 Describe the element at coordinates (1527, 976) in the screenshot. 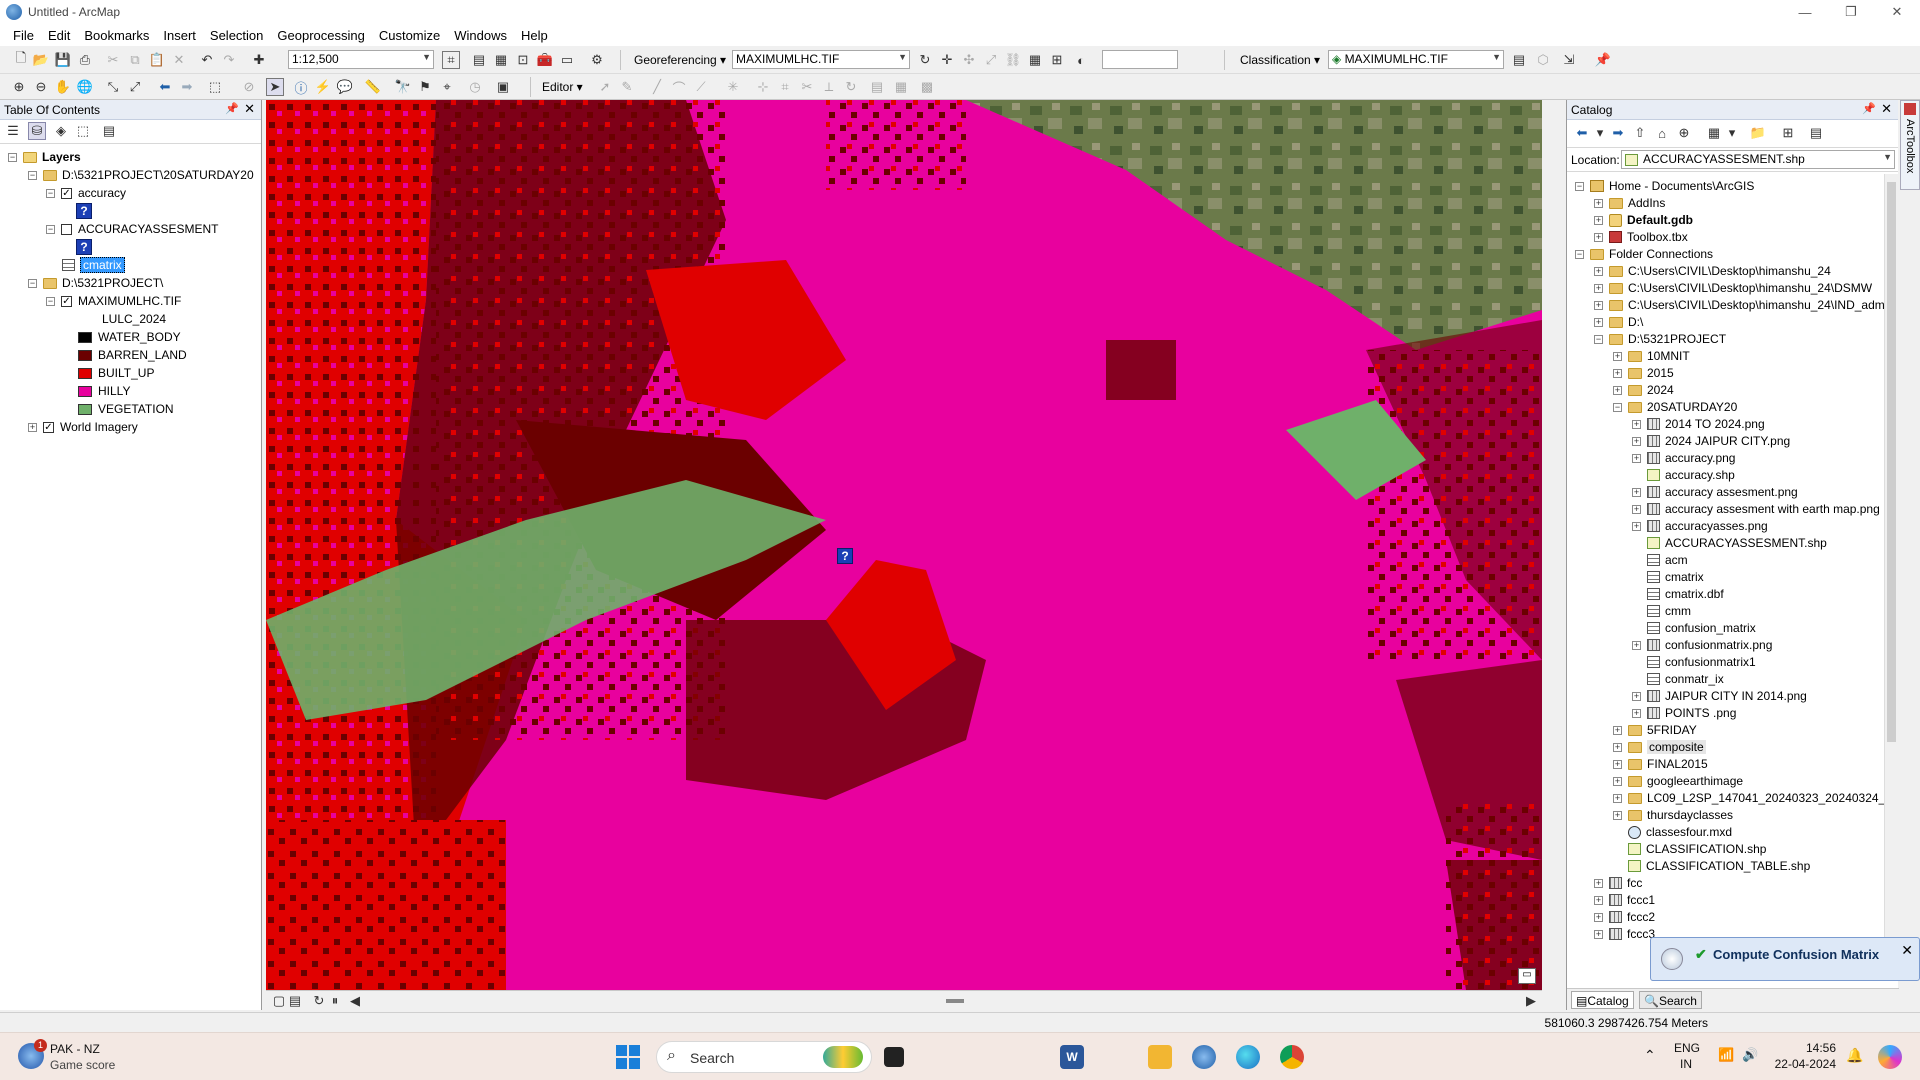

I see `magnifier-window-icon: ▭` at that location.